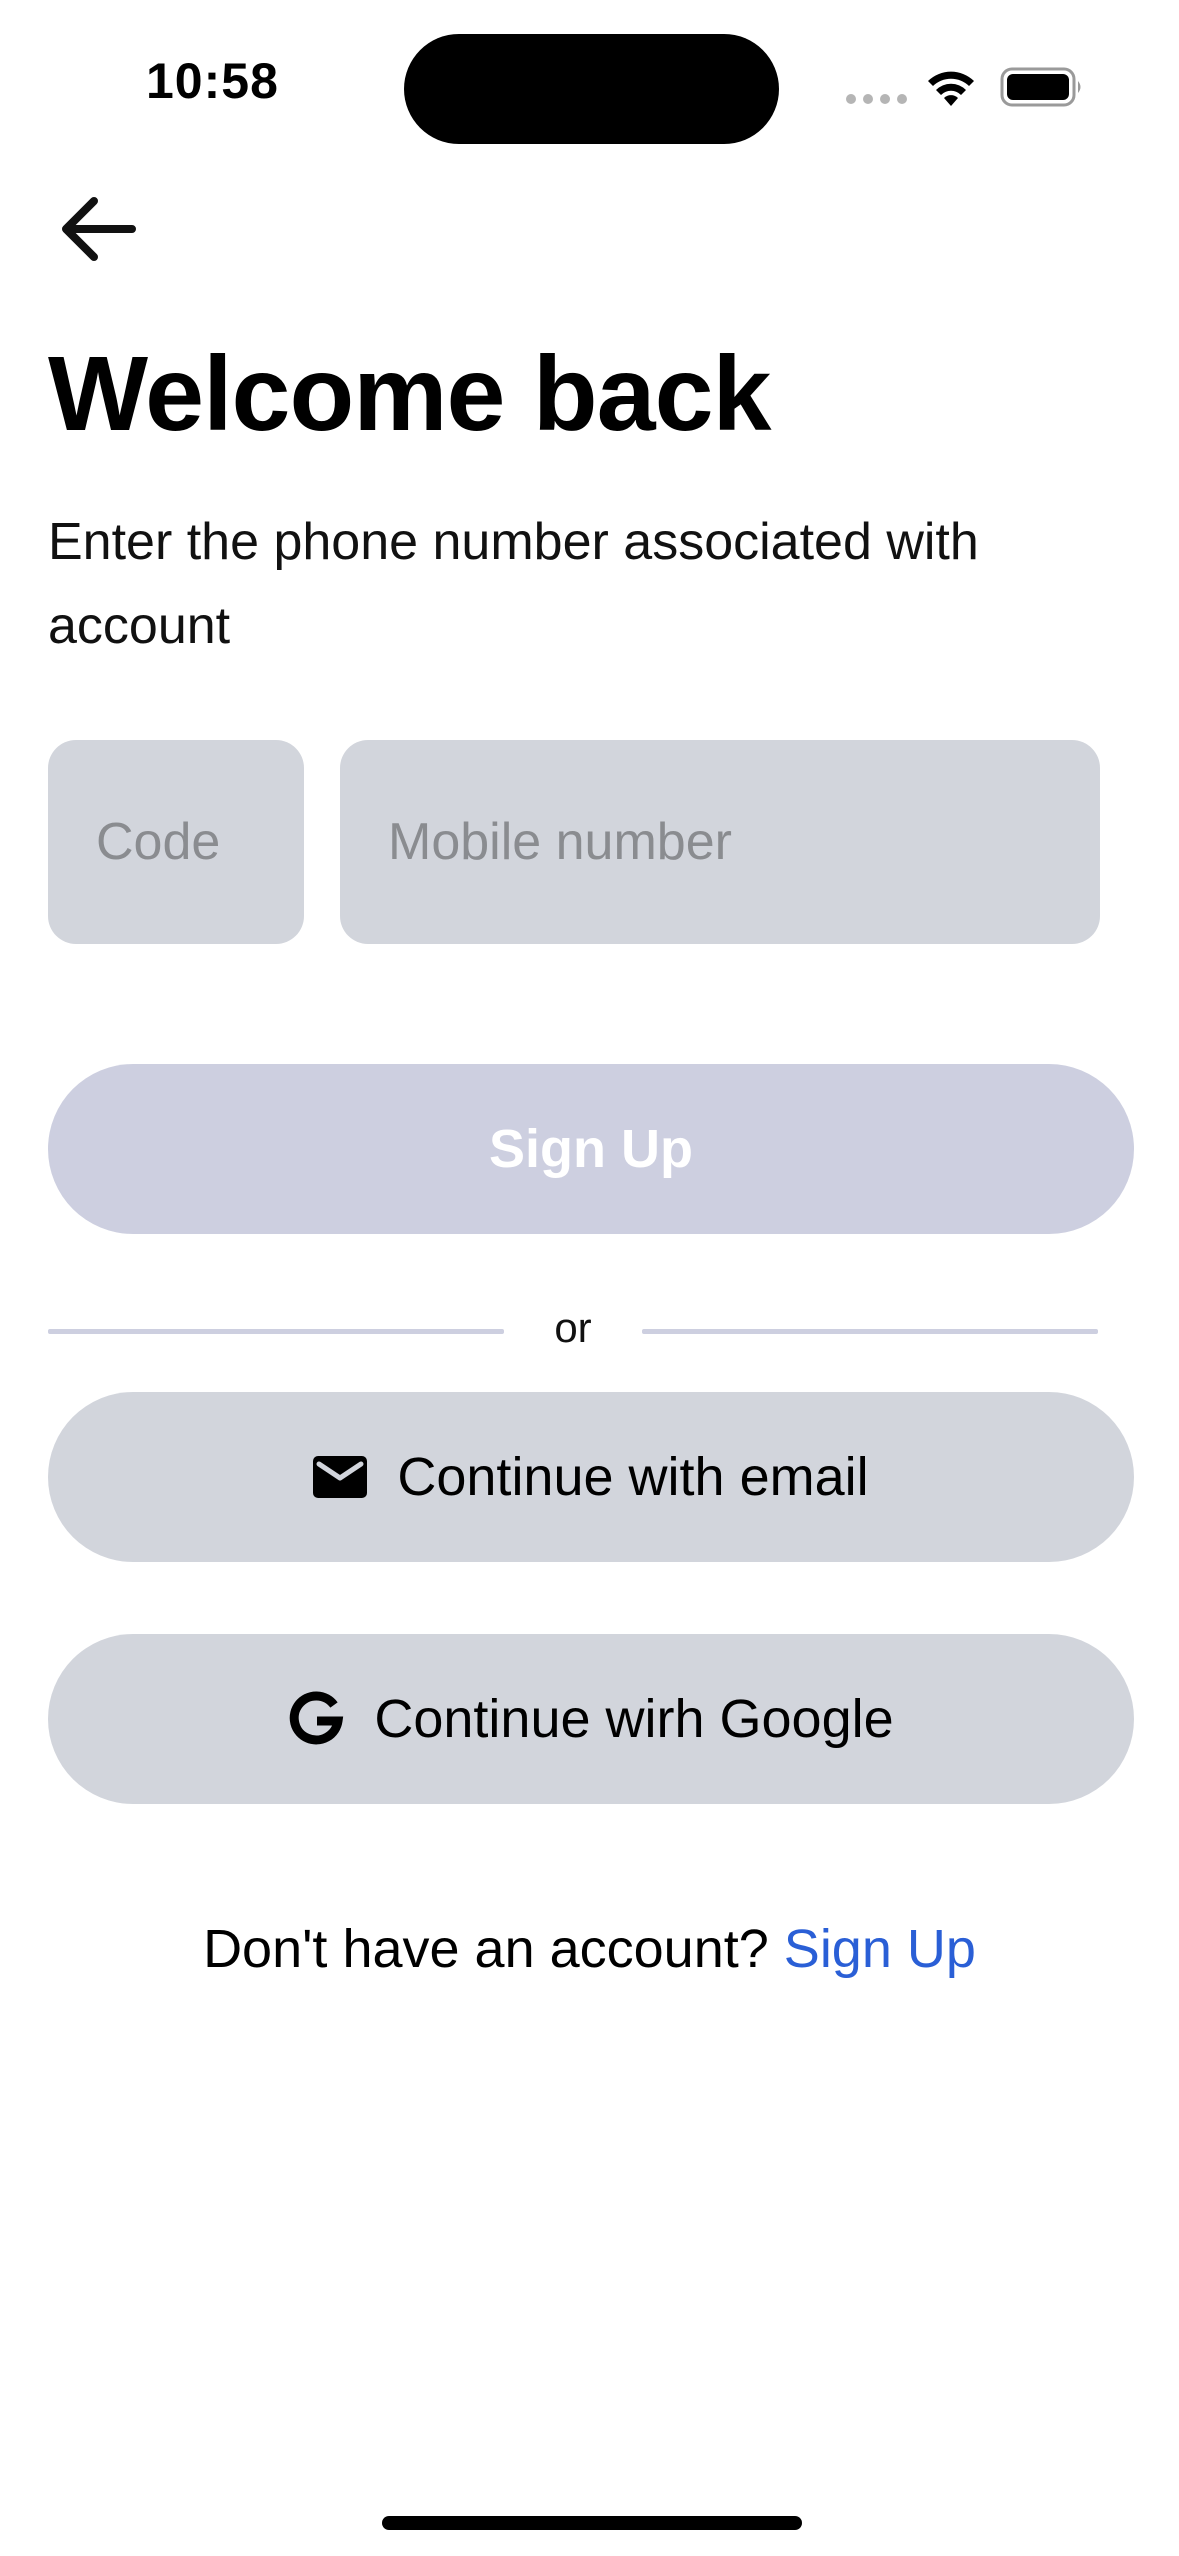 This screenshot has width=1179, height=2556. What do you see at coordinates (720, 842) in the screenshot?
I see `mobile-number-input` at bounding box center [720, 842].